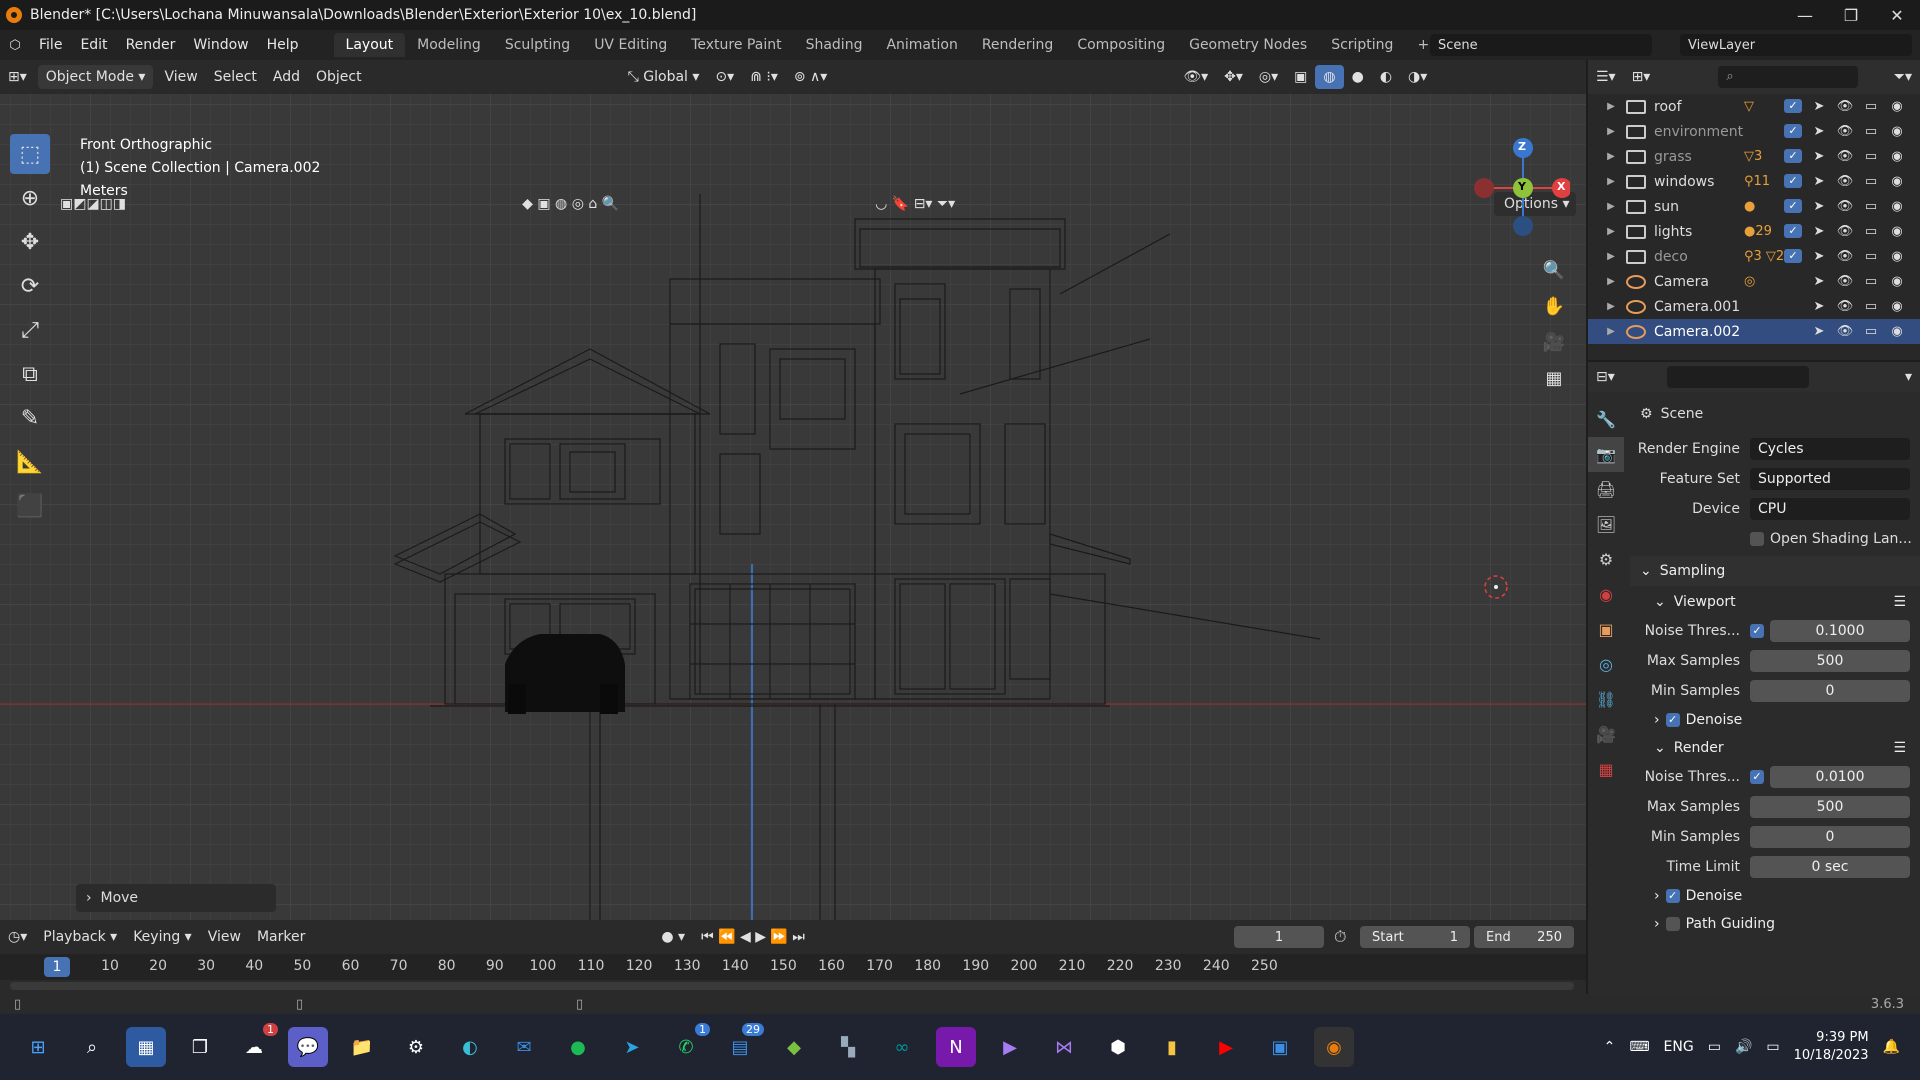  What do you see at coordinates (1639, 1047) in the screenshot?
I see `keyboard-icon: ⌨` at bounding box center [1639, 1047].